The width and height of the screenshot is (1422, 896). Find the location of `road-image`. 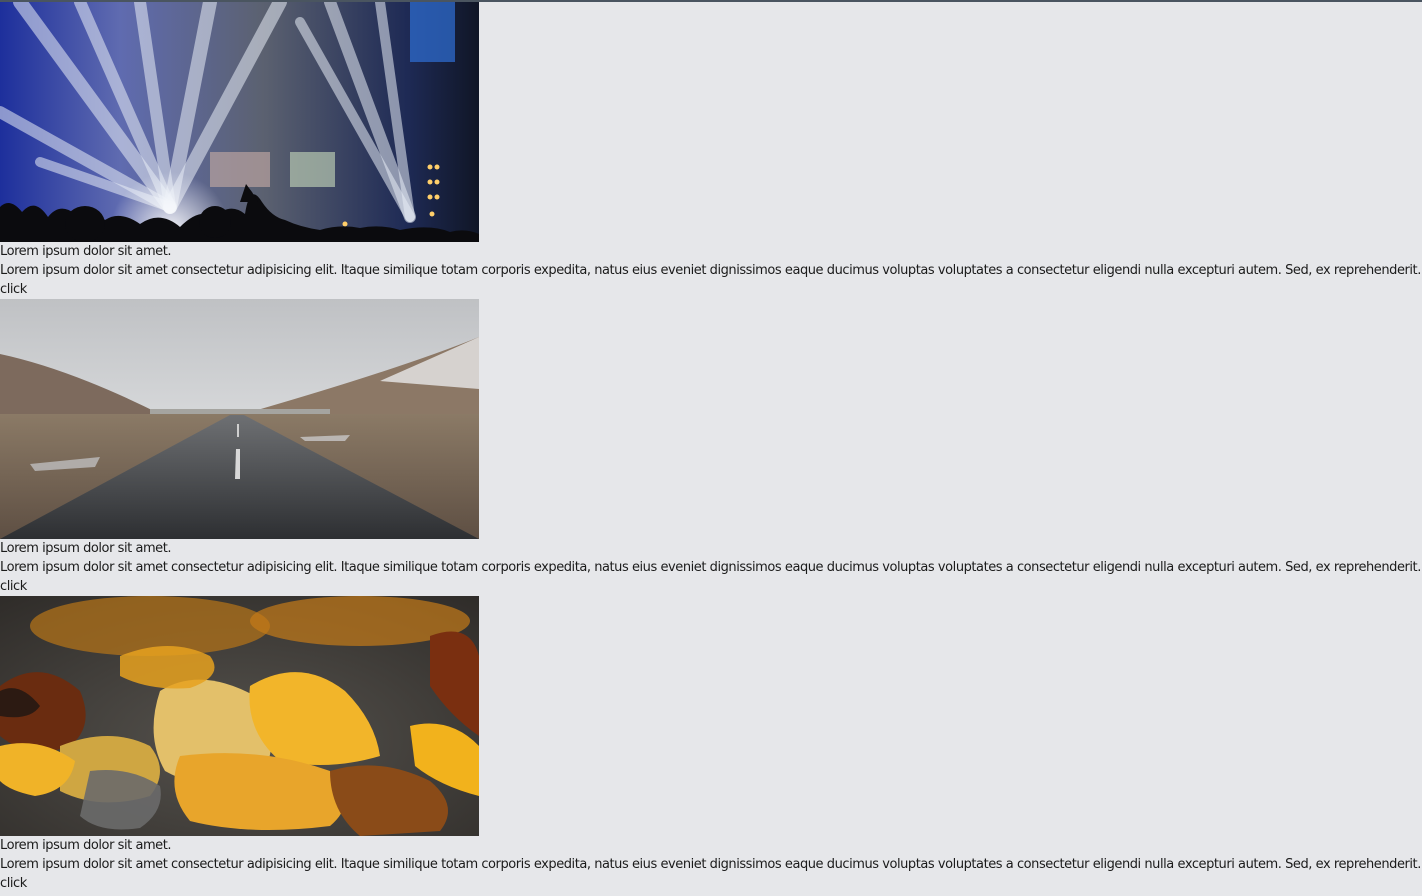

road-image is located at coordinates (239, 419).